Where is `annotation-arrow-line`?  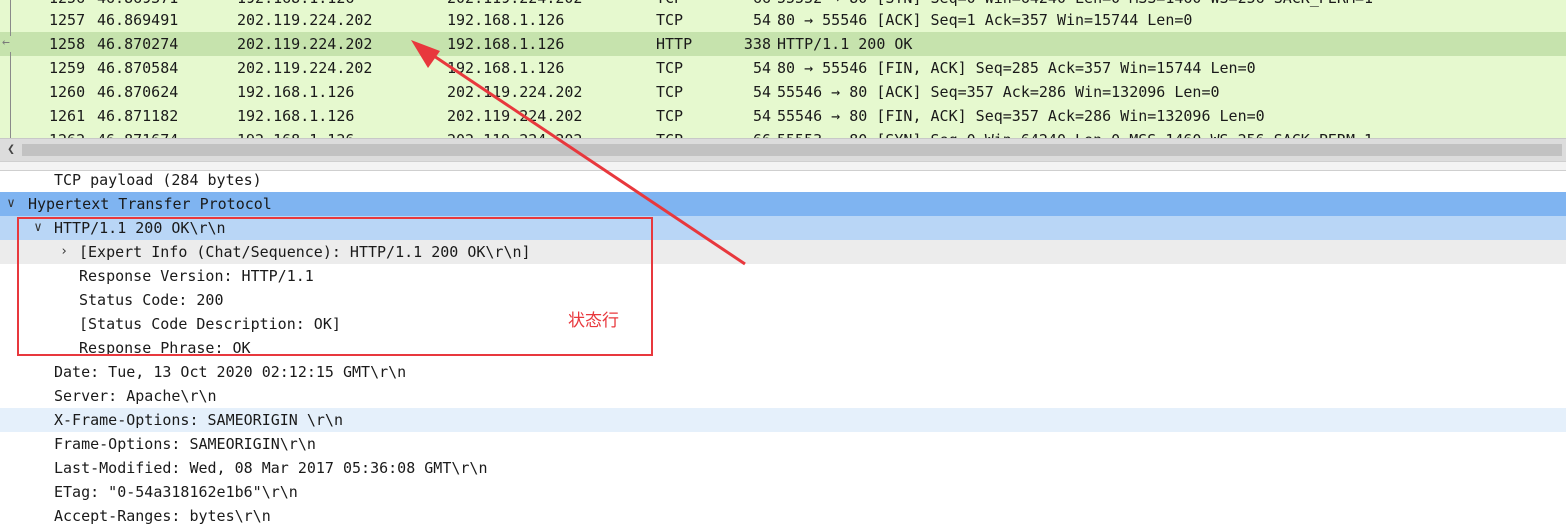 annotation-arrow-line is located at coordinates (585, 157).